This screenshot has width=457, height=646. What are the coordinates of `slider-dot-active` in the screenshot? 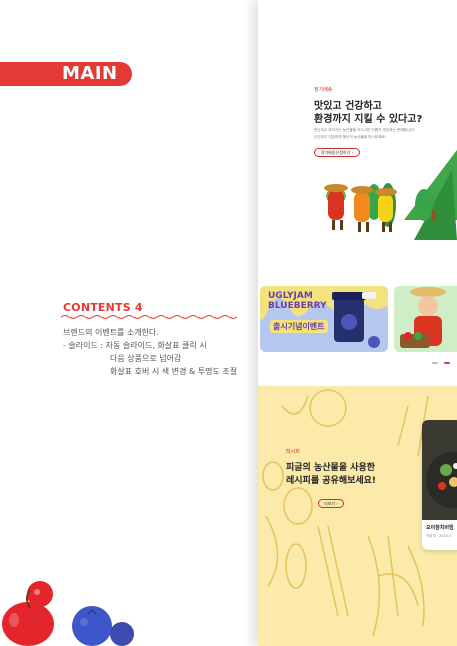 It's located at (447, 363).